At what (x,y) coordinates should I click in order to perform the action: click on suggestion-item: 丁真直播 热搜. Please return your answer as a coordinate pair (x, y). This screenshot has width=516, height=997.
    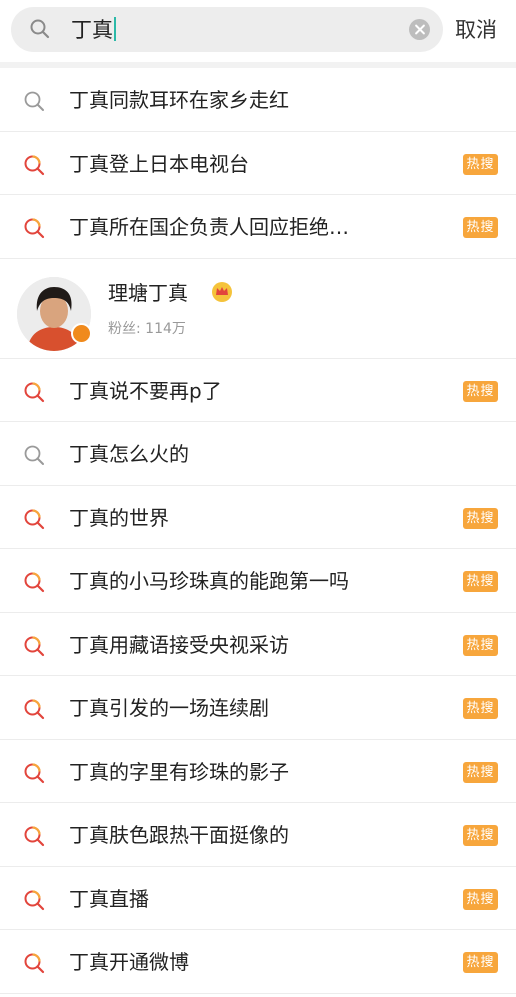
    Looking at the image, I should click on (258, 898).